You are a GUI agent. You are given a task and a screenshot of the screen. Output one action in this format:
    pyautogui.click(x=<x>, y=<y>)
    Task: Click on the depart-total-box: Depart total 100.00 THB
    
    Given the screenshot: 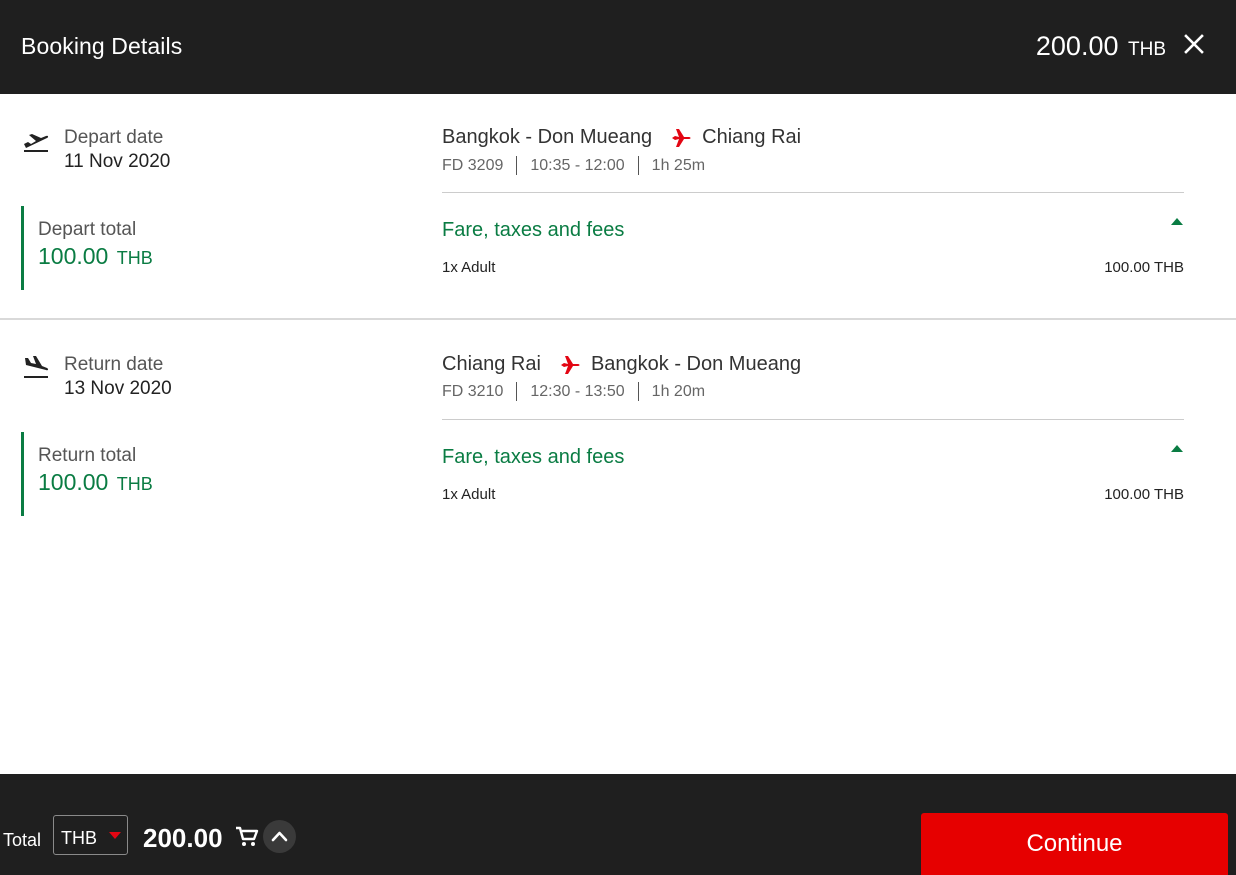 What is the action you would take?
    pyautogui.click(x=171, y=248)
    